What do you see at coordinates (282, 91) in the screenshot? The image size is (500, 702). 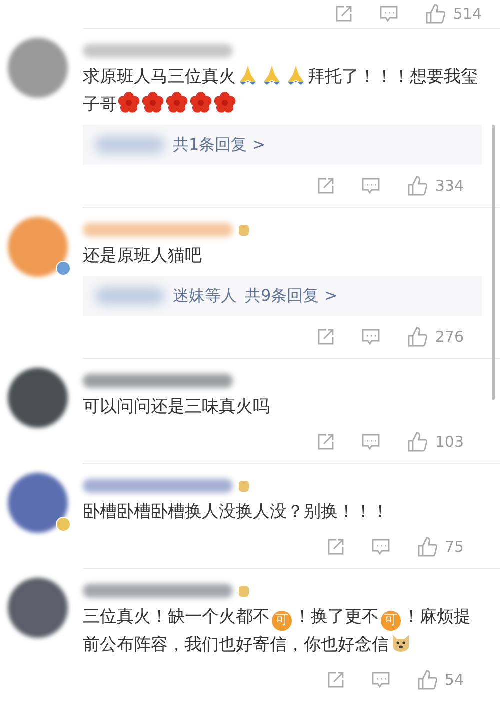 I see `comment-text: 求原班人马三位真火 拜托了！！！想要我玺子哥` at bounding box center [282, 91].